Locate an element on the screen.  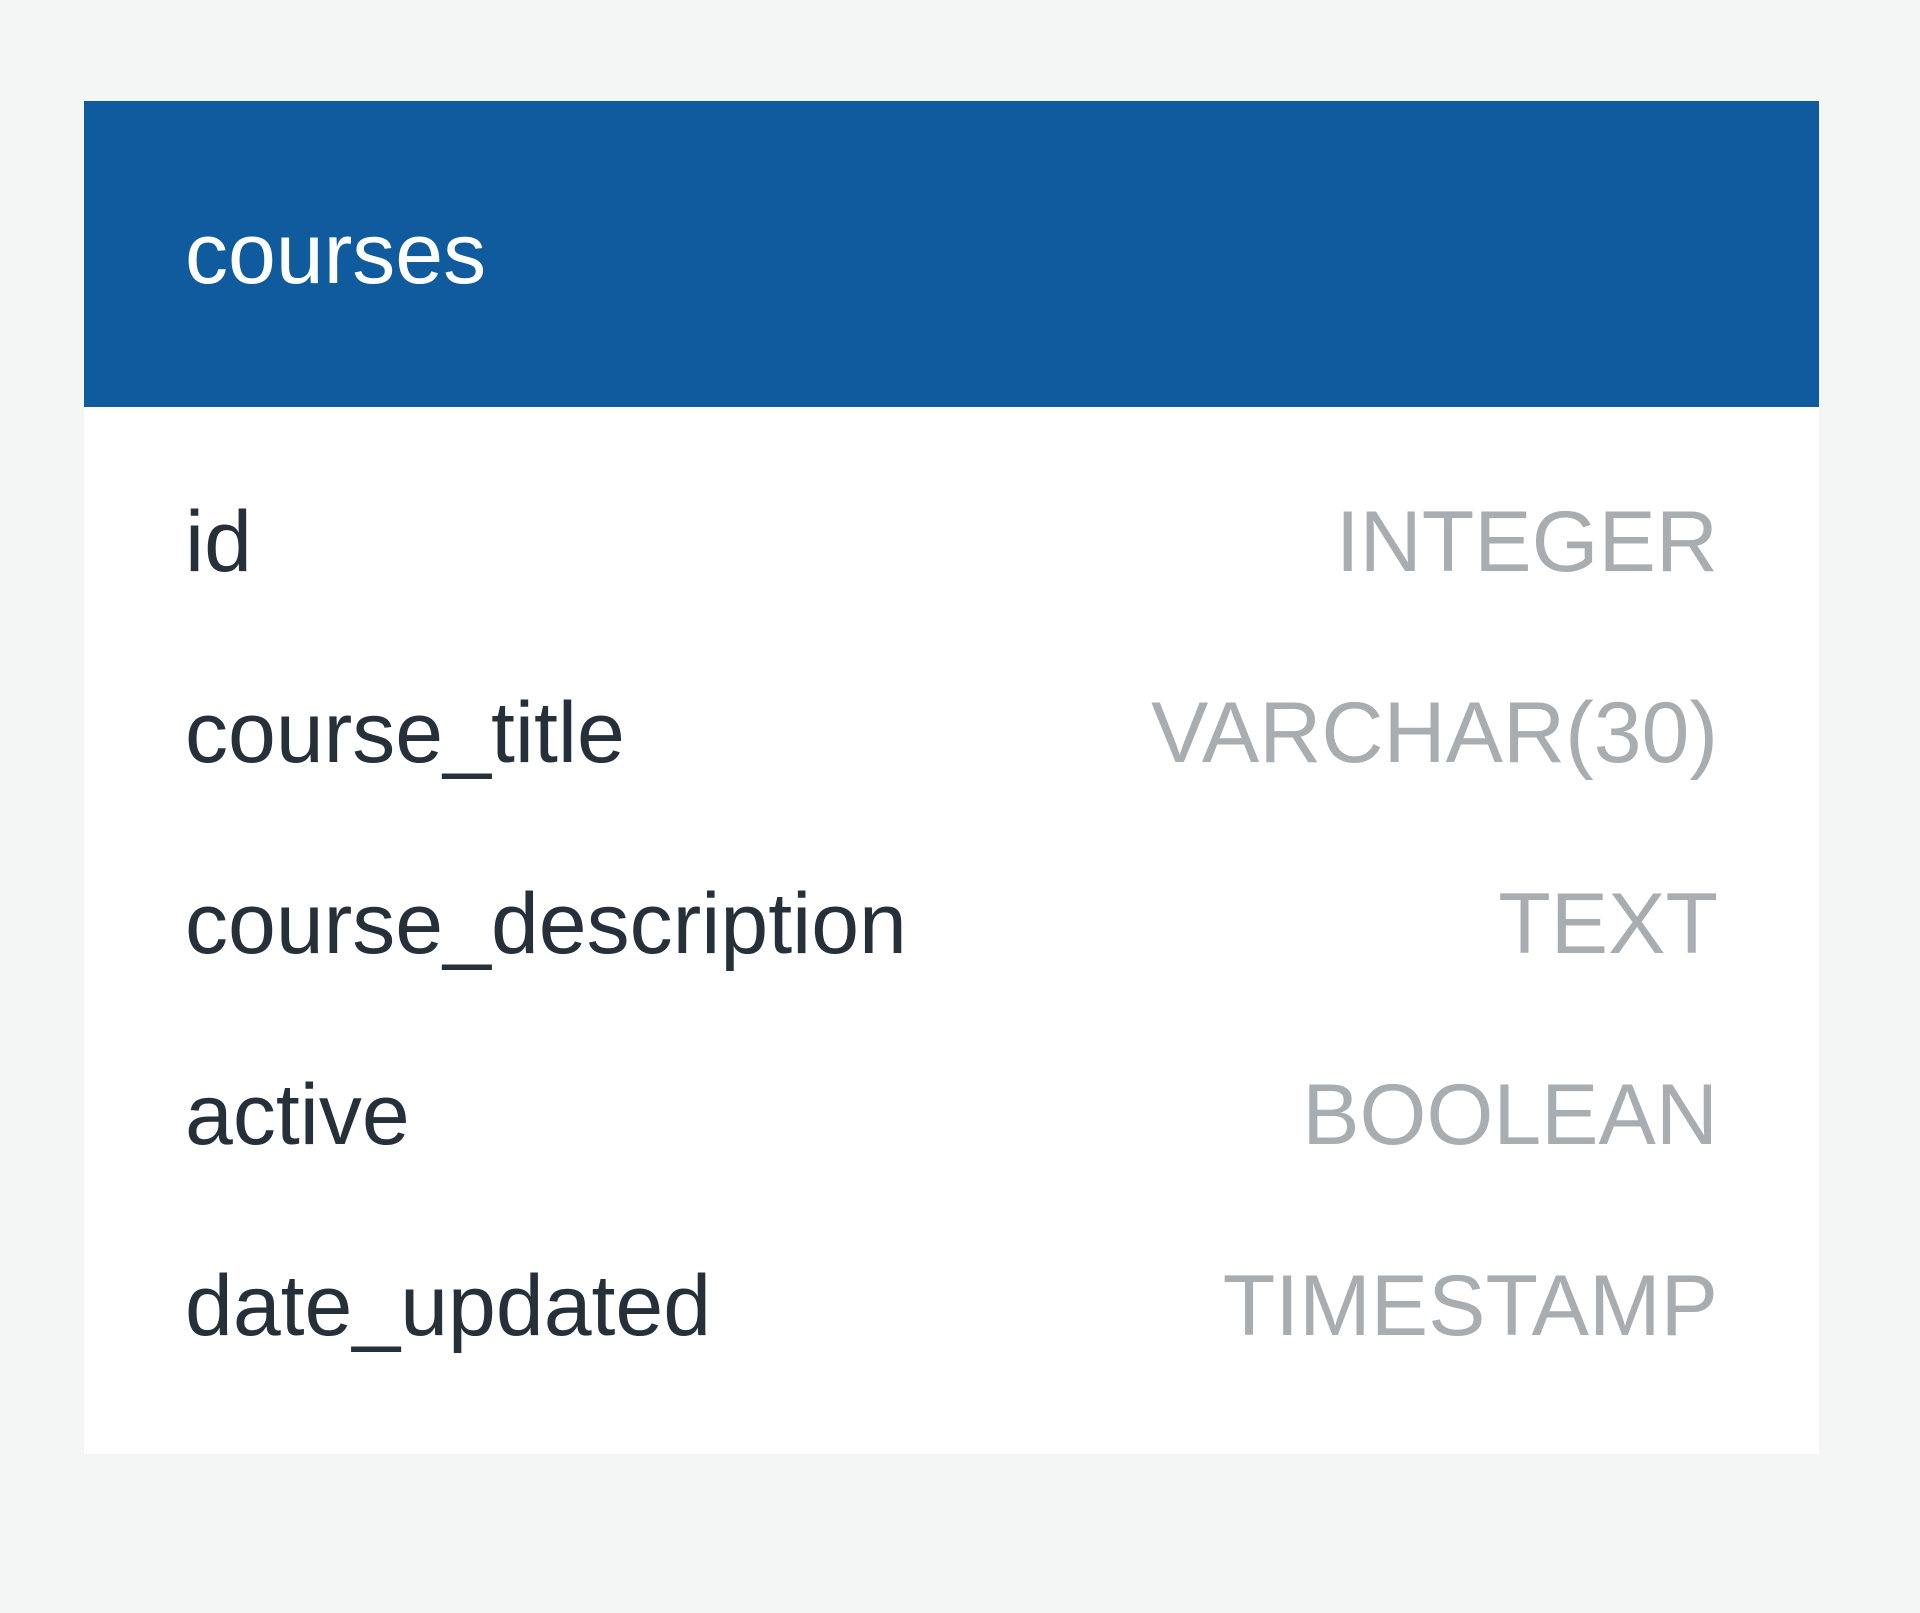
field-row: course_title VARCHAR(30) is located at coordinates (951, 733).